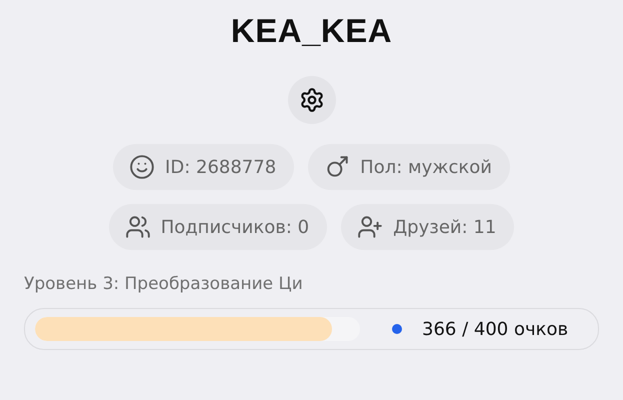  What do you see at coordinates (235, 227) in the screenshot?
I see `info-label: Подписчиков: 0` at bounding box center [235, 227].